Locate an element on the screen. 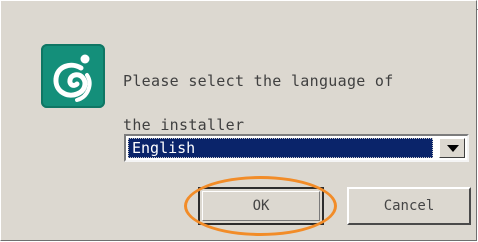 This screenshot has height=242, width=478. ok-button: OK is located at coordinates (261, 206).